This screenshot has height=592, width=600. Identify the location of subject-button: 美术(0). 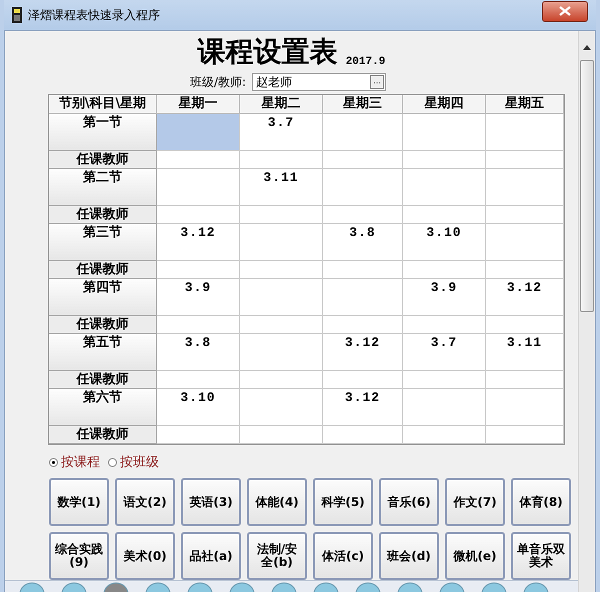
(145, 556).